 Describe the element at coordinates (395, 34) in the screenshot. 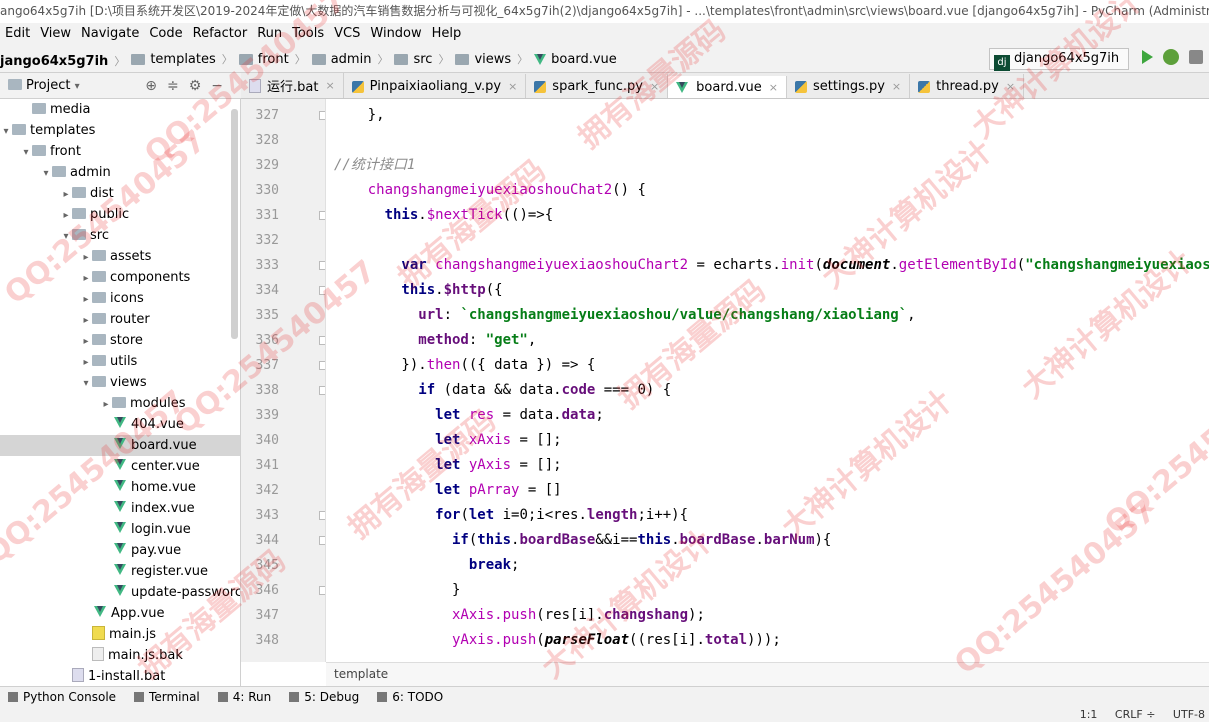

I see `menu-window: Window` at that location.